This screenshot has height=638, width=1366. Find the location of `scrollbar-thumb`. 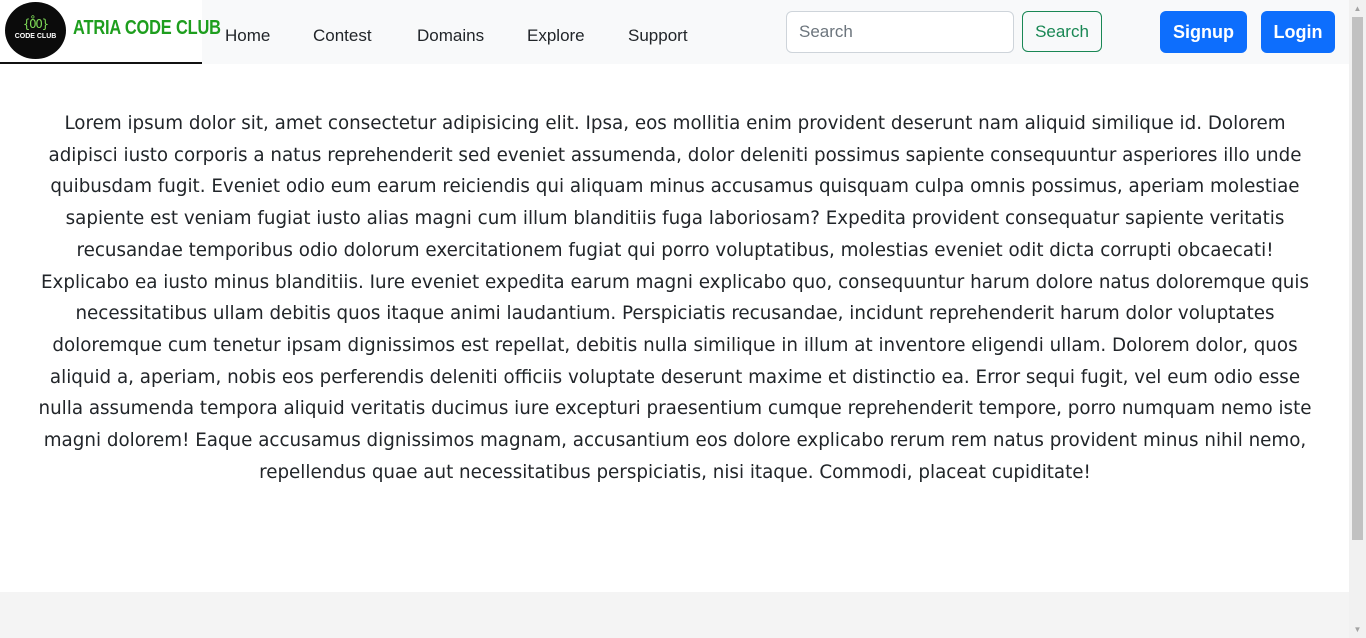

scrollbar-thumb is located at coordinates (1357, 278).